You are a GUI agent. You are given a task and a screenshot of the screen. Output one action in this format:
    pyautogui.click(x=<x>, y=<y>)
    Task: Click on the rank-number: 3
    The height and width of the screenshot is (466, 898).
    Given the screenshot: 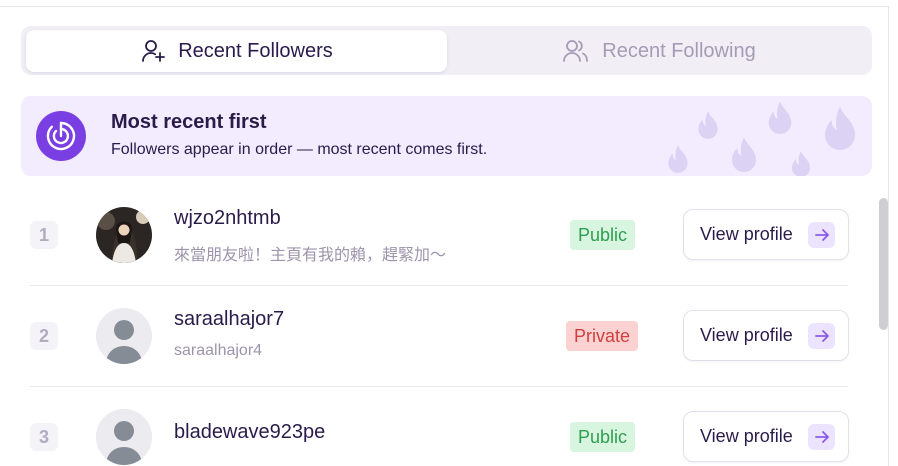 What is the action you would take?
    pyautogui.click(x=44, y=437)
    